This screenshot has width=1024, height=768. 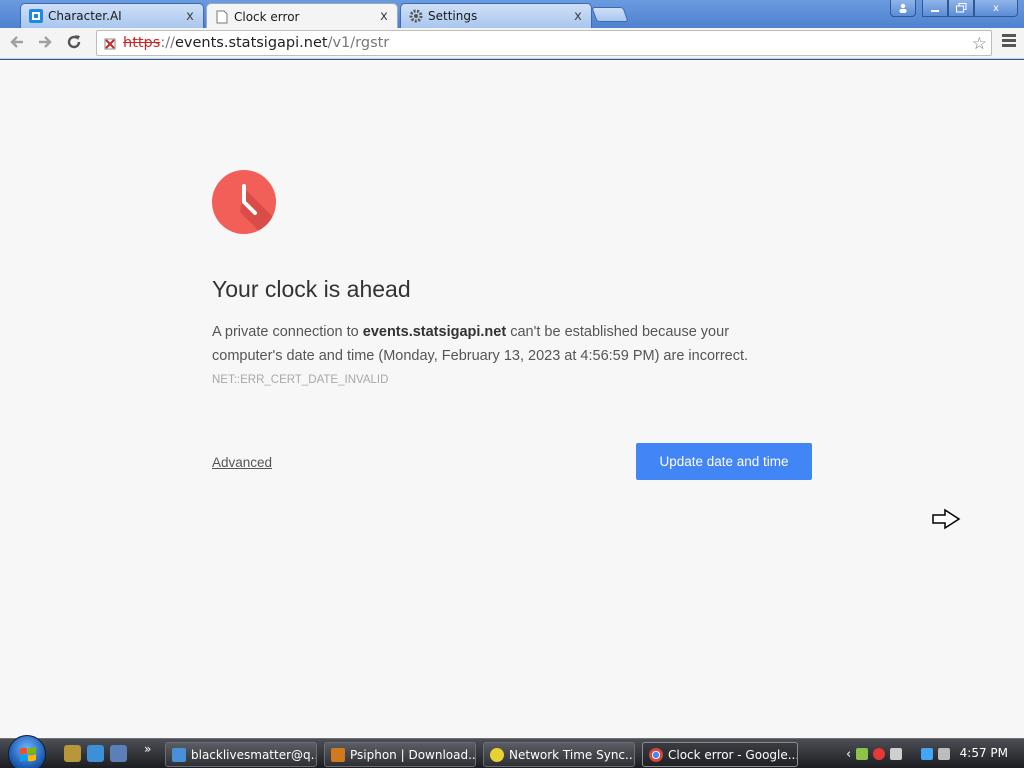 I want to click on windows-logo-icon, so click(x=28, y=754).